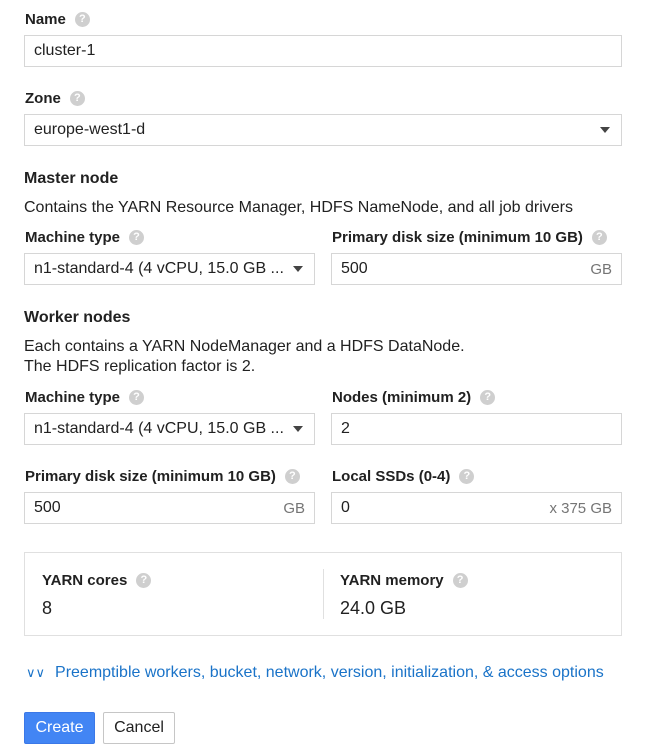 The height and width of the screenshot is (750, 659). I want to click on name-input: cluster-1, so click(323, 51).